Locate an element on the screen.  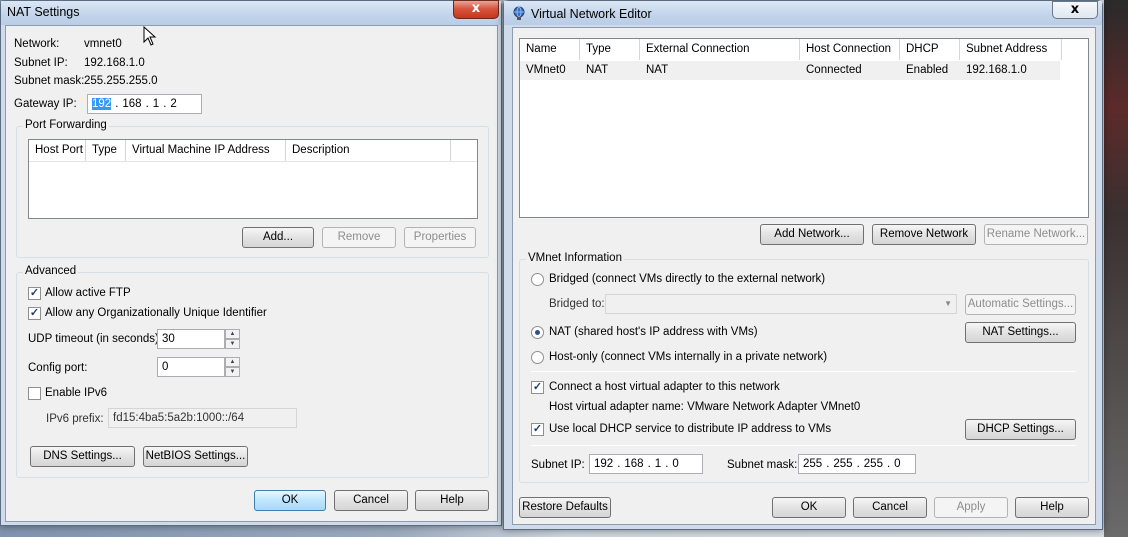
col-description: Description is located at coordinates (368, 150).